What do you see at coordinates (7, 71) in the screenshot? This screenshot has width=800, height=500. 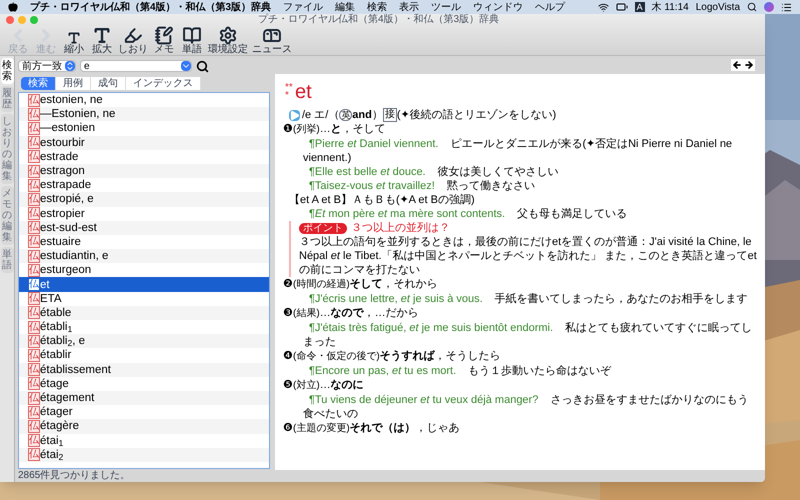 I see `side-tab: 検索` at bounding box center [7, 71].